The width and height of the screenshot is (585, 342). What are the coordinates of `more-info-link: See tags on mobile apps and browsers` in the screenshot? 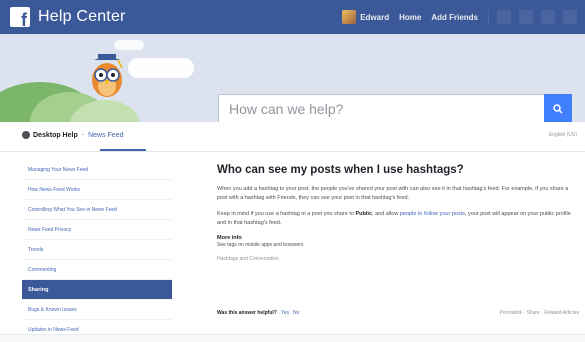 It's located at (398, 245).